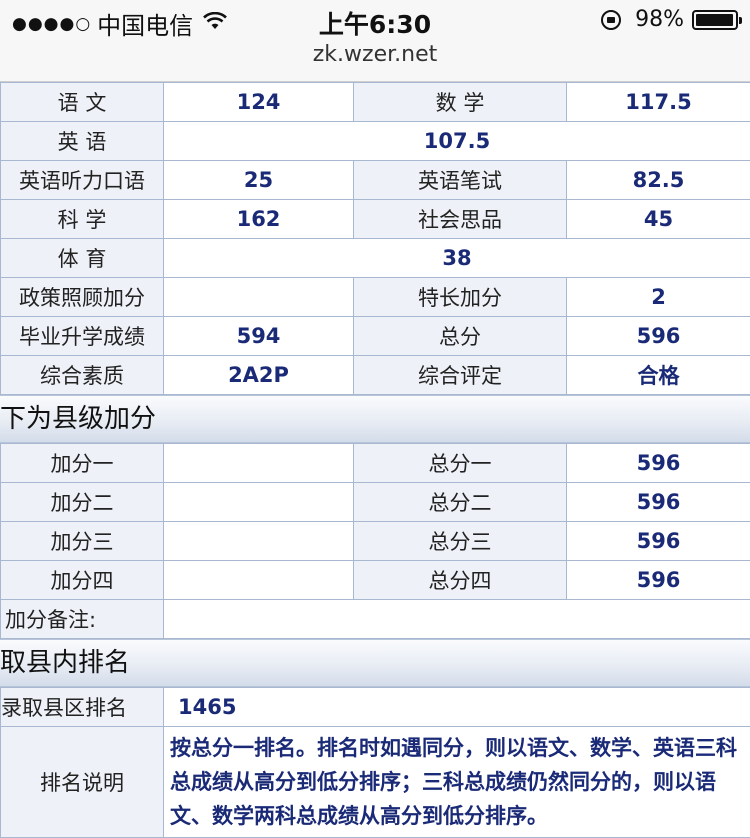 This screenshot has width=750, height=838. I want to click on table-row: 英语听力口语 25 英语笔试 82.5, so click(375, 180).